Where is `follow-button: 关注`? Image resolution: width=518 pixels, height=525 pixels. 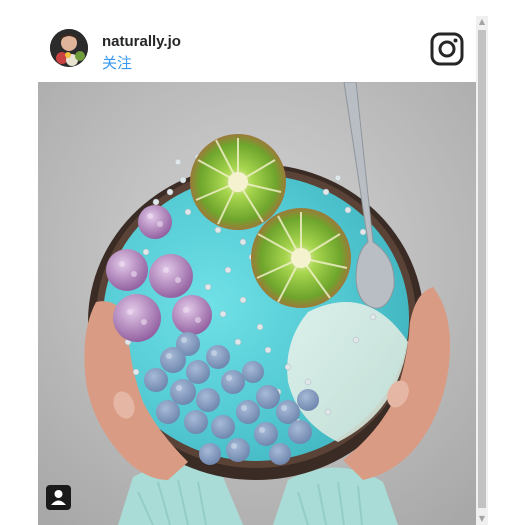
follow-button: 关注 is located at coordinates (117, 62).